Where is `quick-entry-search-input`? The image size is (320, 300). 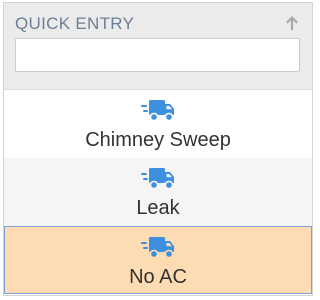 quick-entry-search-input is located at coordinates (157, 55).